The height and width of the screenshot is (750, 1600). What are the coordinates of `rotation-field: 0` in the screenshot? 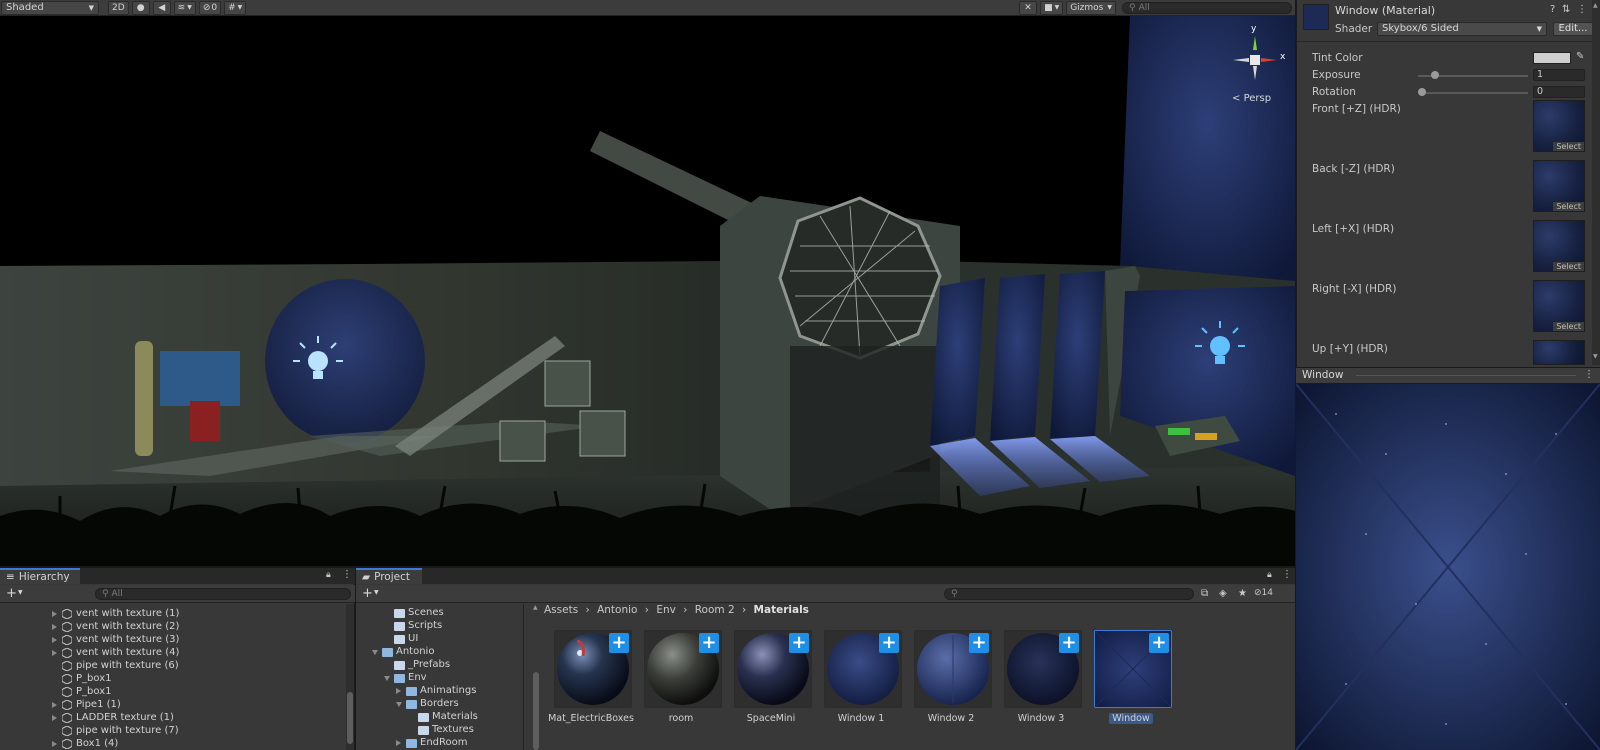 It's located at (1559, 92).